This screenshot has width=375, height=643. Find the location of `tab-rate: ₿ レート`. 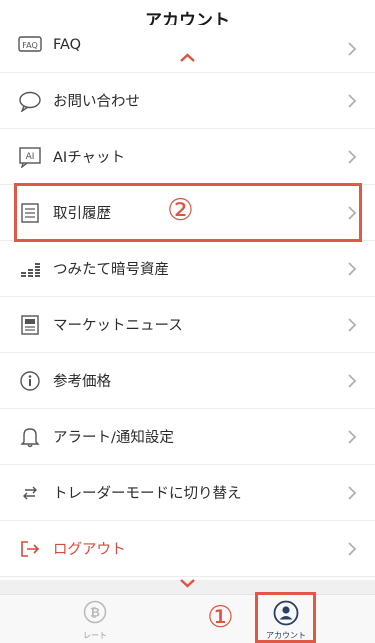

tab-rate: ₿ レート is located at coordinates (95, 619).